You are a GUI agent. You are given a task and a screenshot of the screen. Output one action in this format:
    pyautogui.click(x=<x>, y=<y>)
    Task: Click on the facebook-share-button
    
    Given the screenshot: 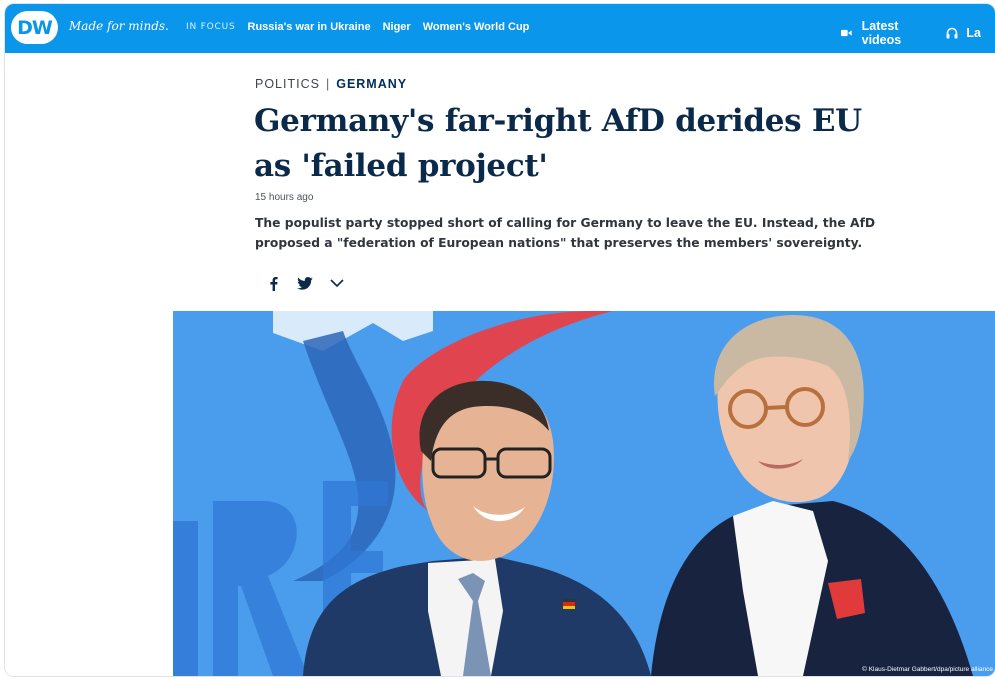 What is the action you would take?
    pyautogui.click(x=273, y=283)
    